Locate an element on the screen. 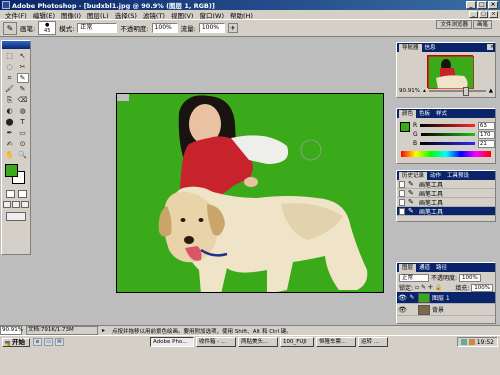 The width and height of the screenshot is (500, 375). quick-launch-outlook-icon: ✉ is located at coordinates (59, 342).